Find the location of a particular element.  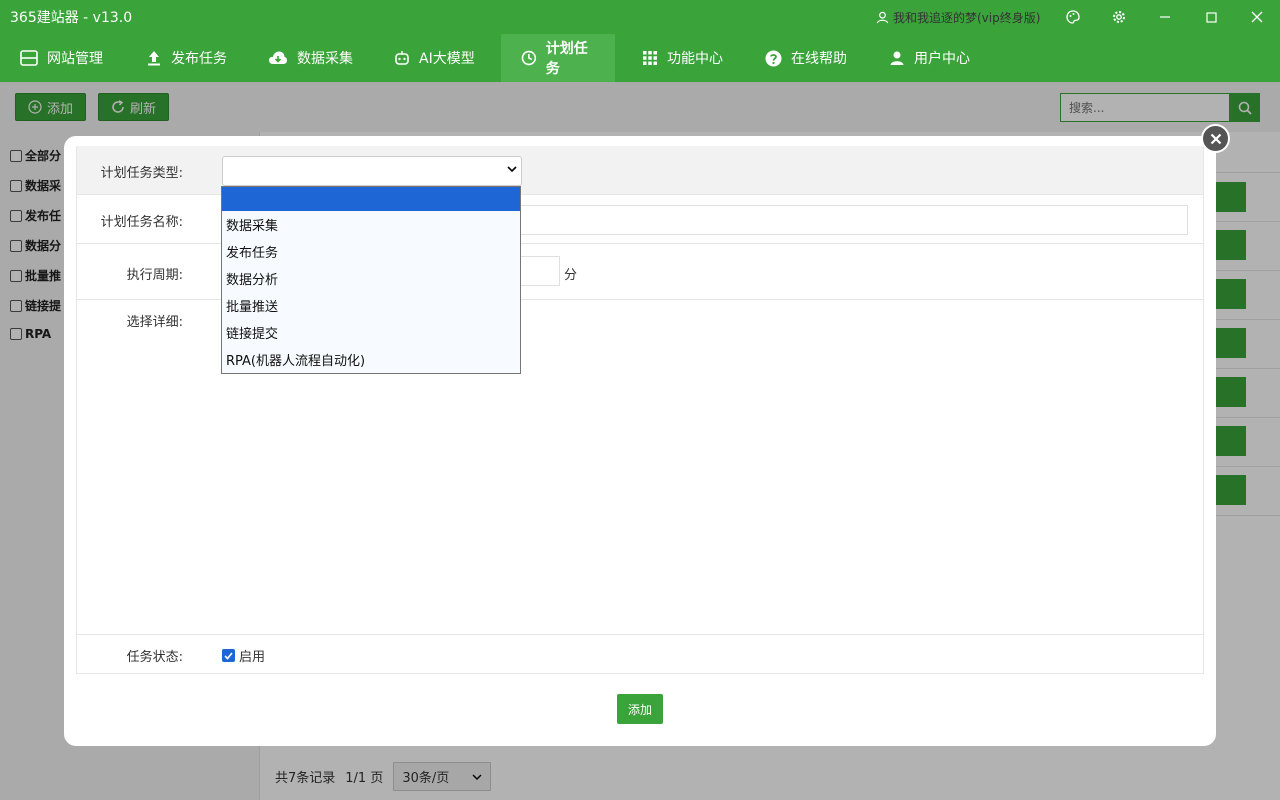

app-title: 365建站器 - v13.0 is located at coordinates (71, 18).